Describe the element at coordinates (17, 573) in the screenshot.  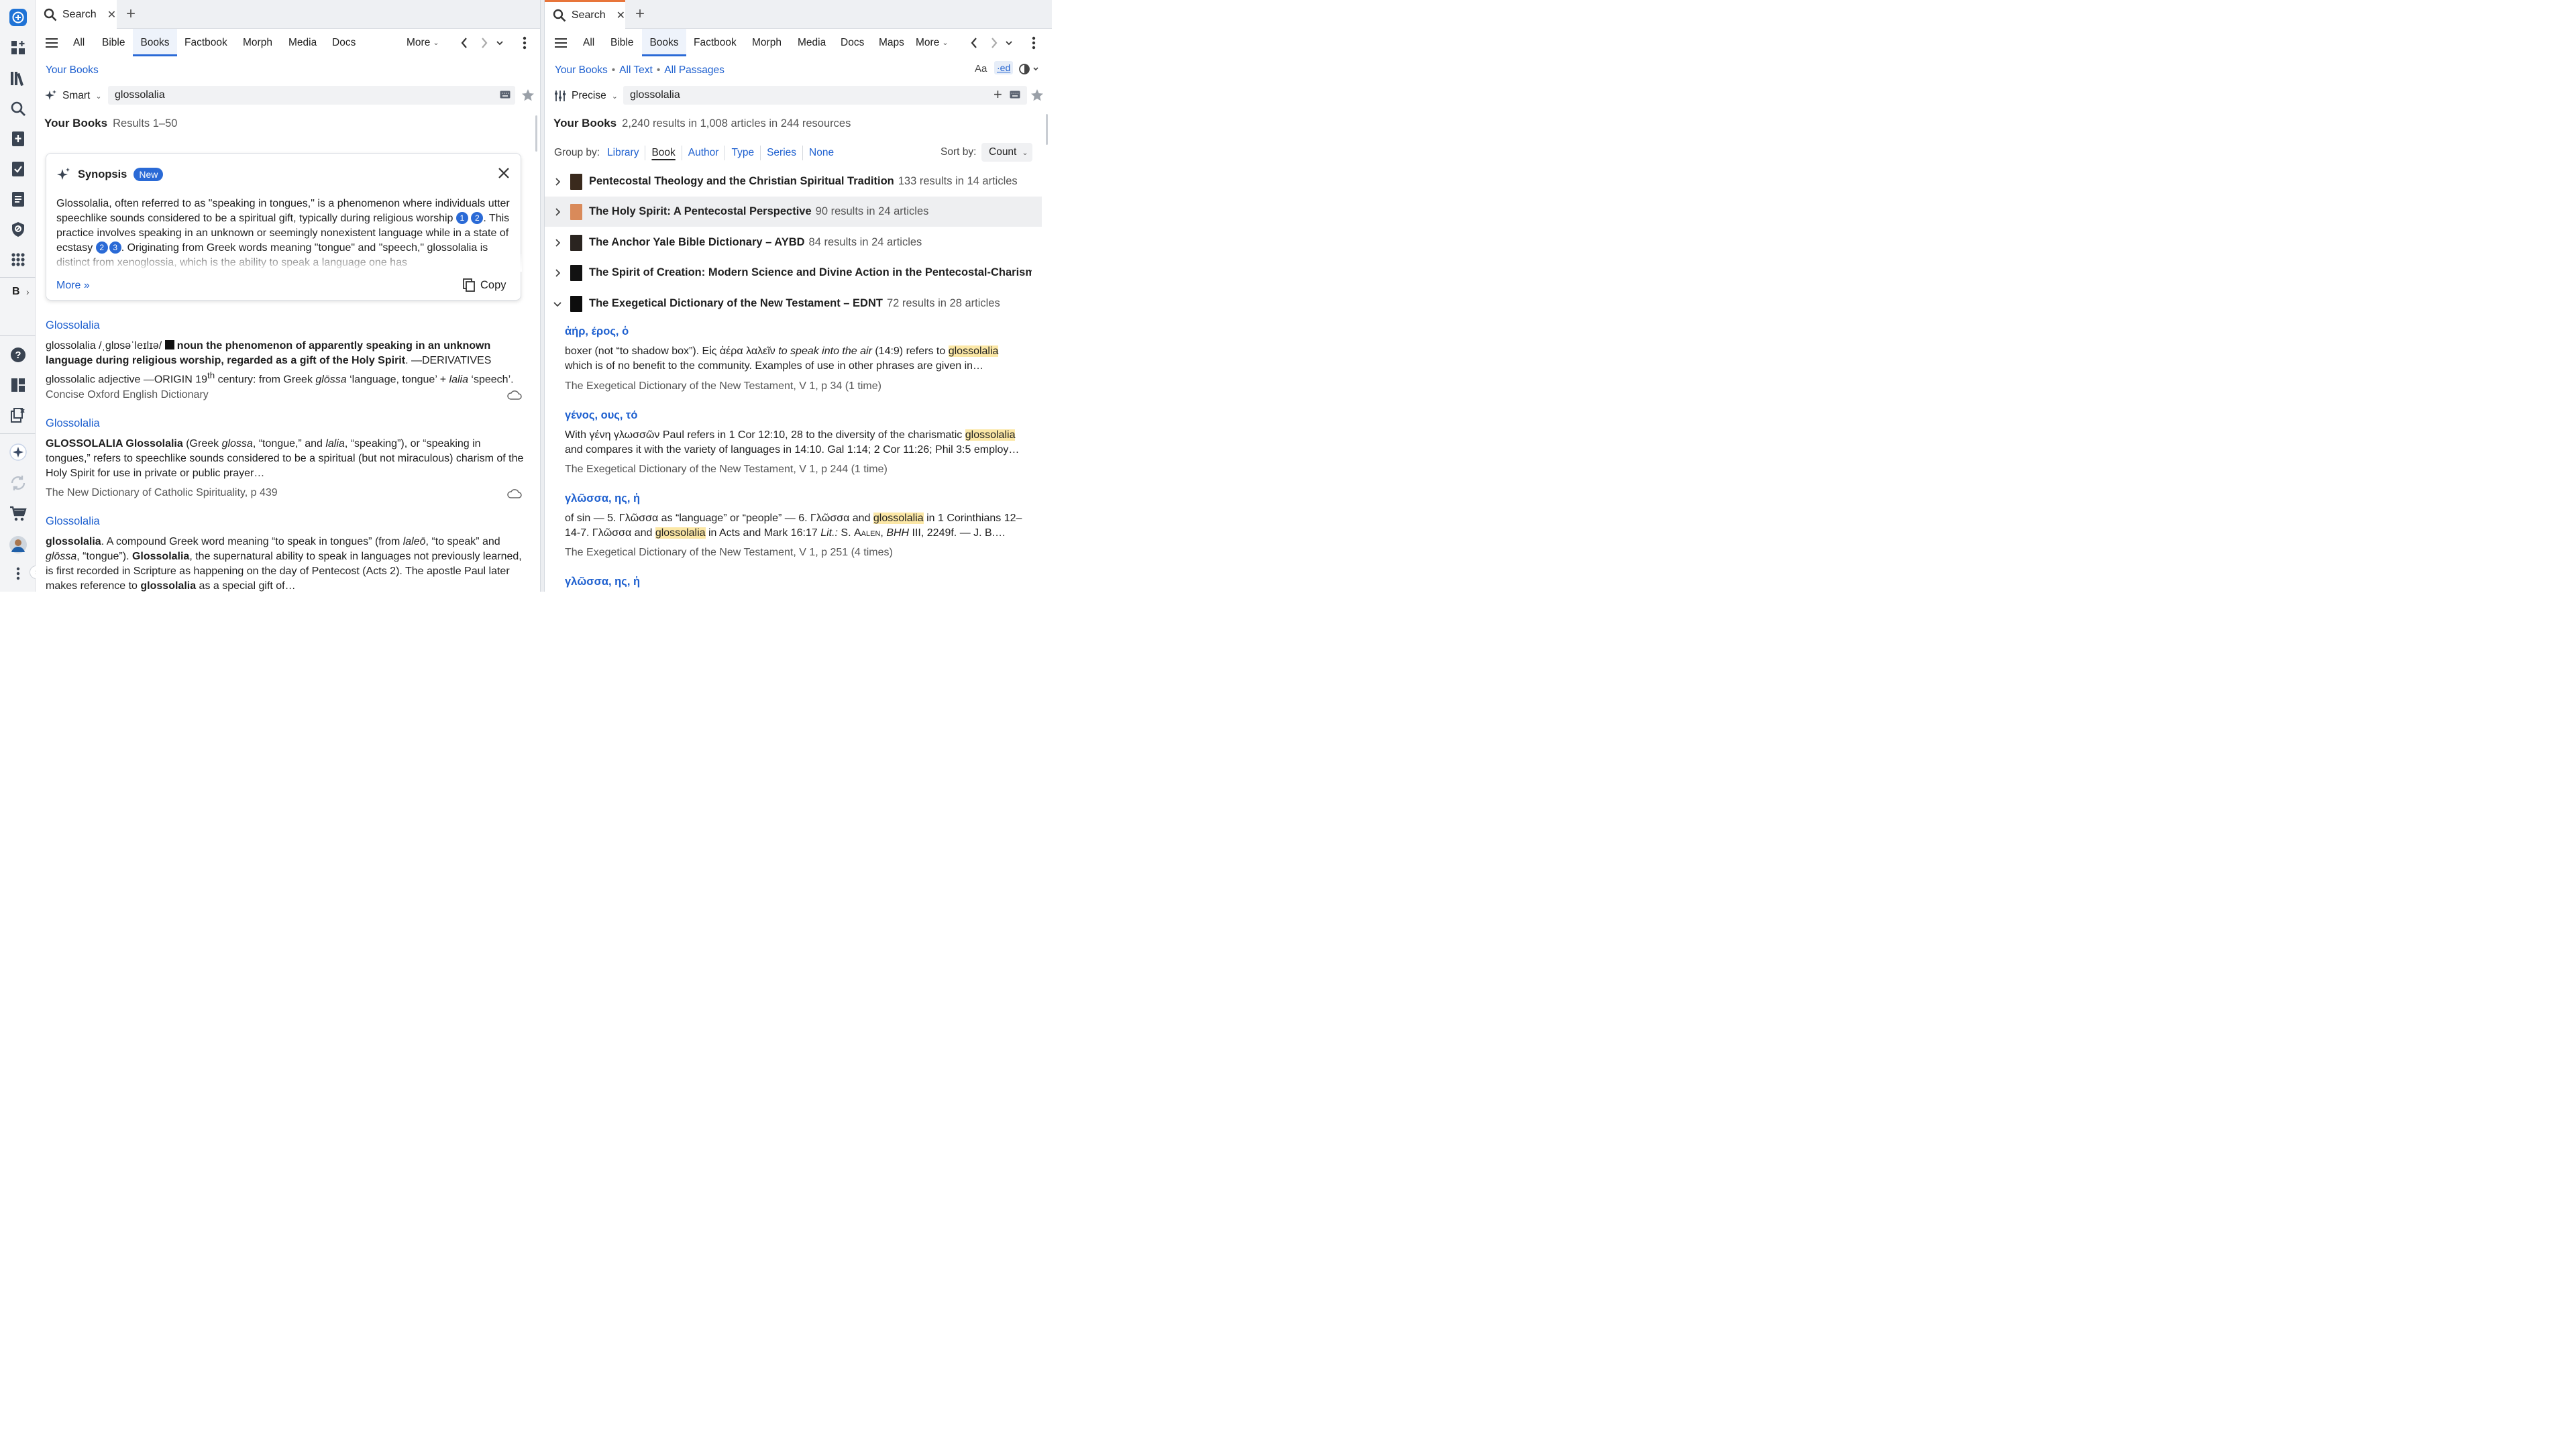
I see `more-vertical-icon` at that location.